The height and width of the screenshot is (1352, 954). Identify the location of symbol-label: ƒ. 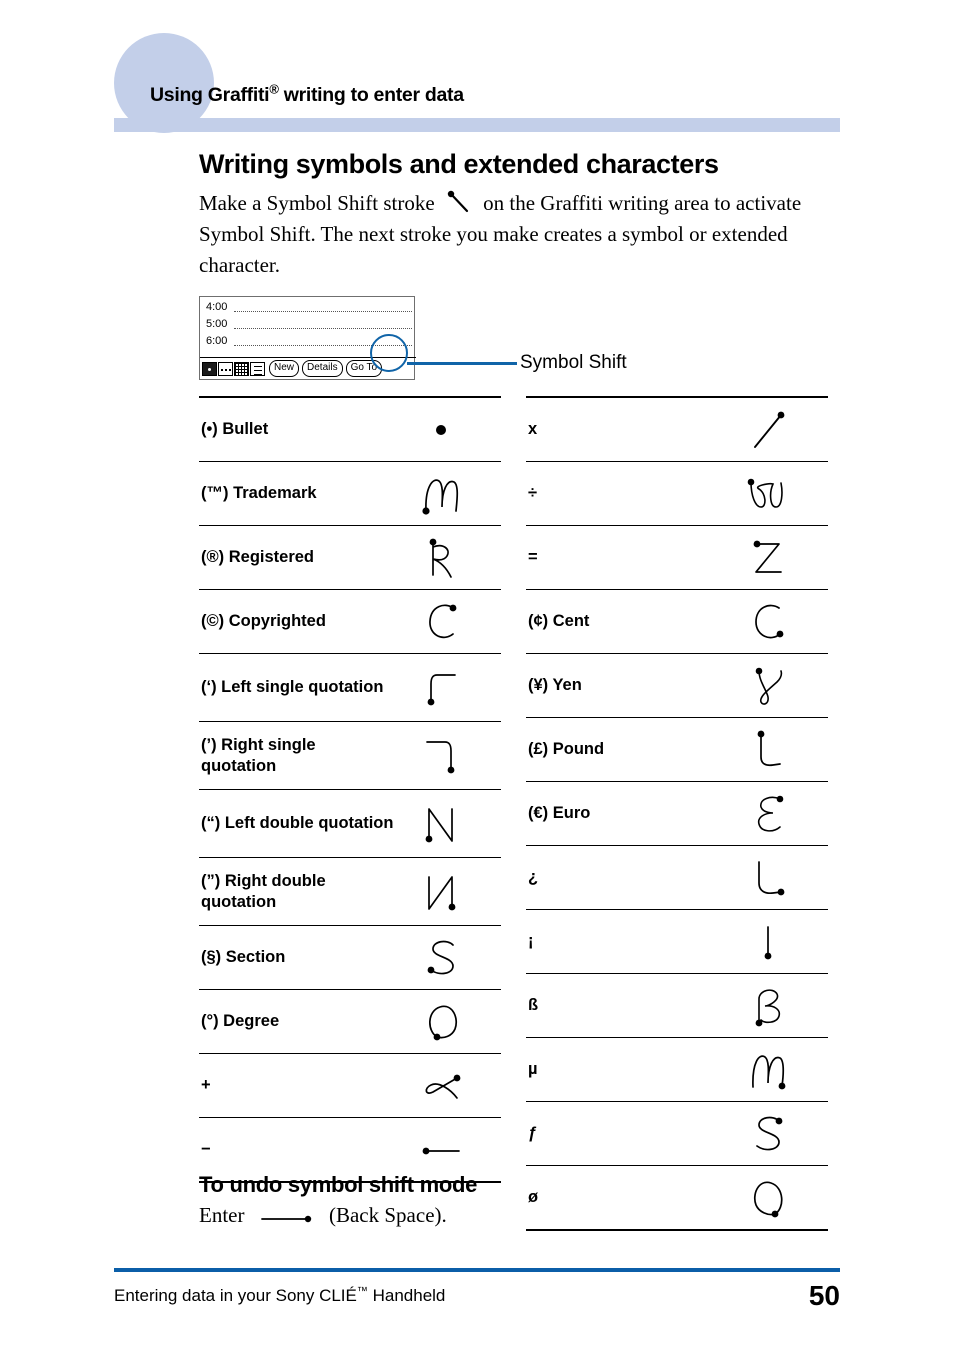
(533, 1133).